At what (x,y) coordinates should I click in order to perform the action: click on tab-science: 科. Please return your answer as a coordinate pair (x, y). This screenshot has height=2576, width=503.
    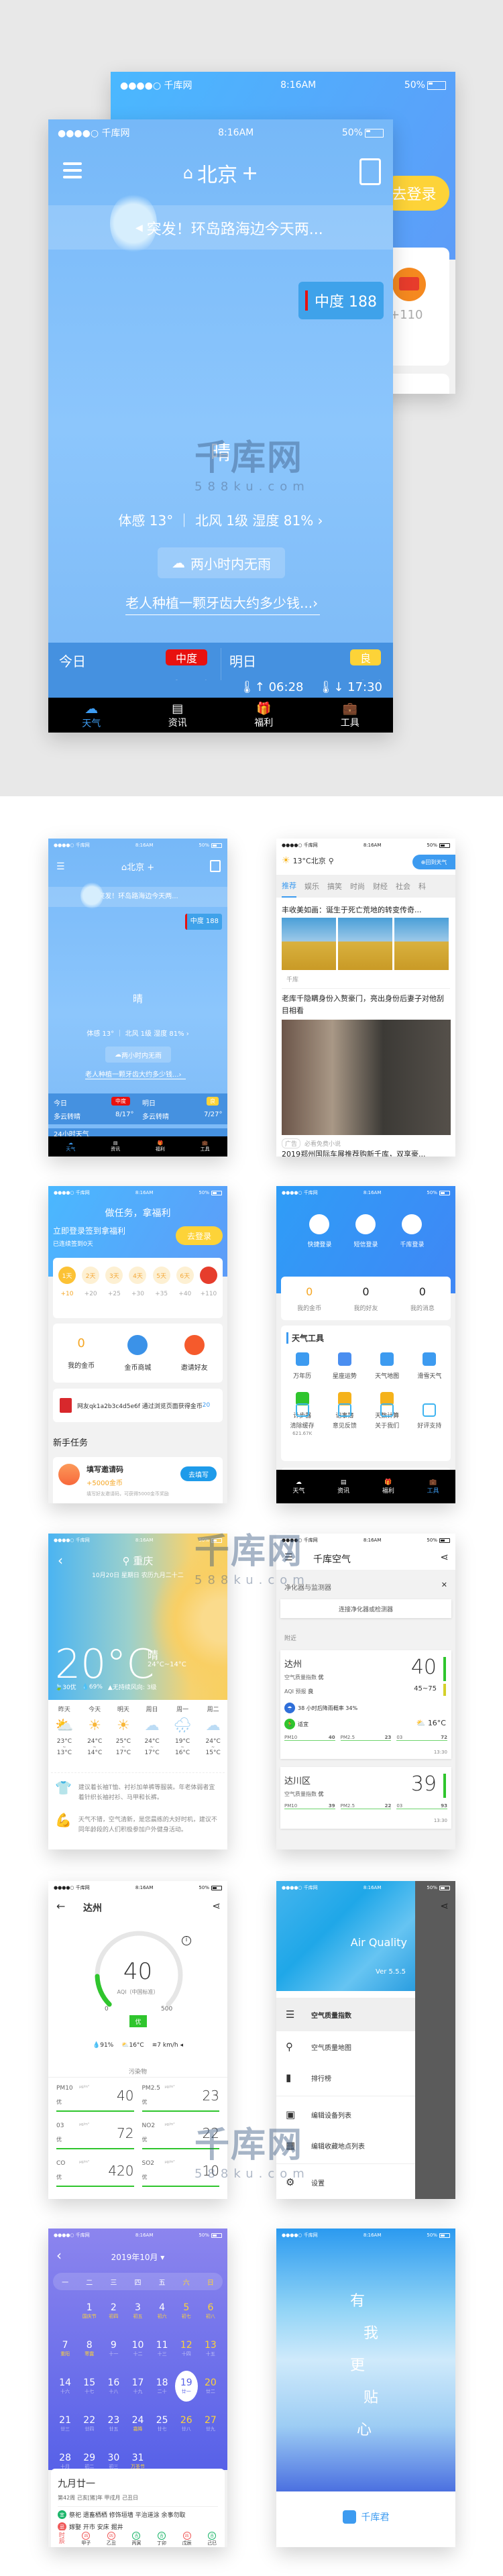
    Looking at the image, I should click on (422, 886).